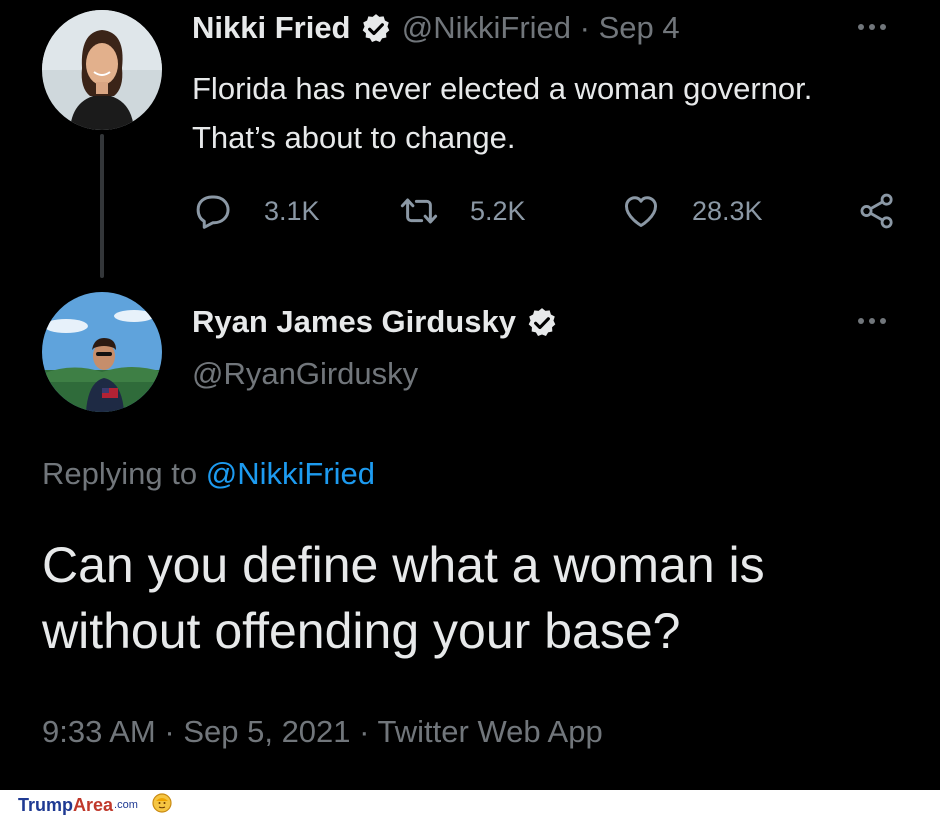 This screenshot has height=817, width=940. I want to click on replying-prefix: Replying to, so click(120, 473).